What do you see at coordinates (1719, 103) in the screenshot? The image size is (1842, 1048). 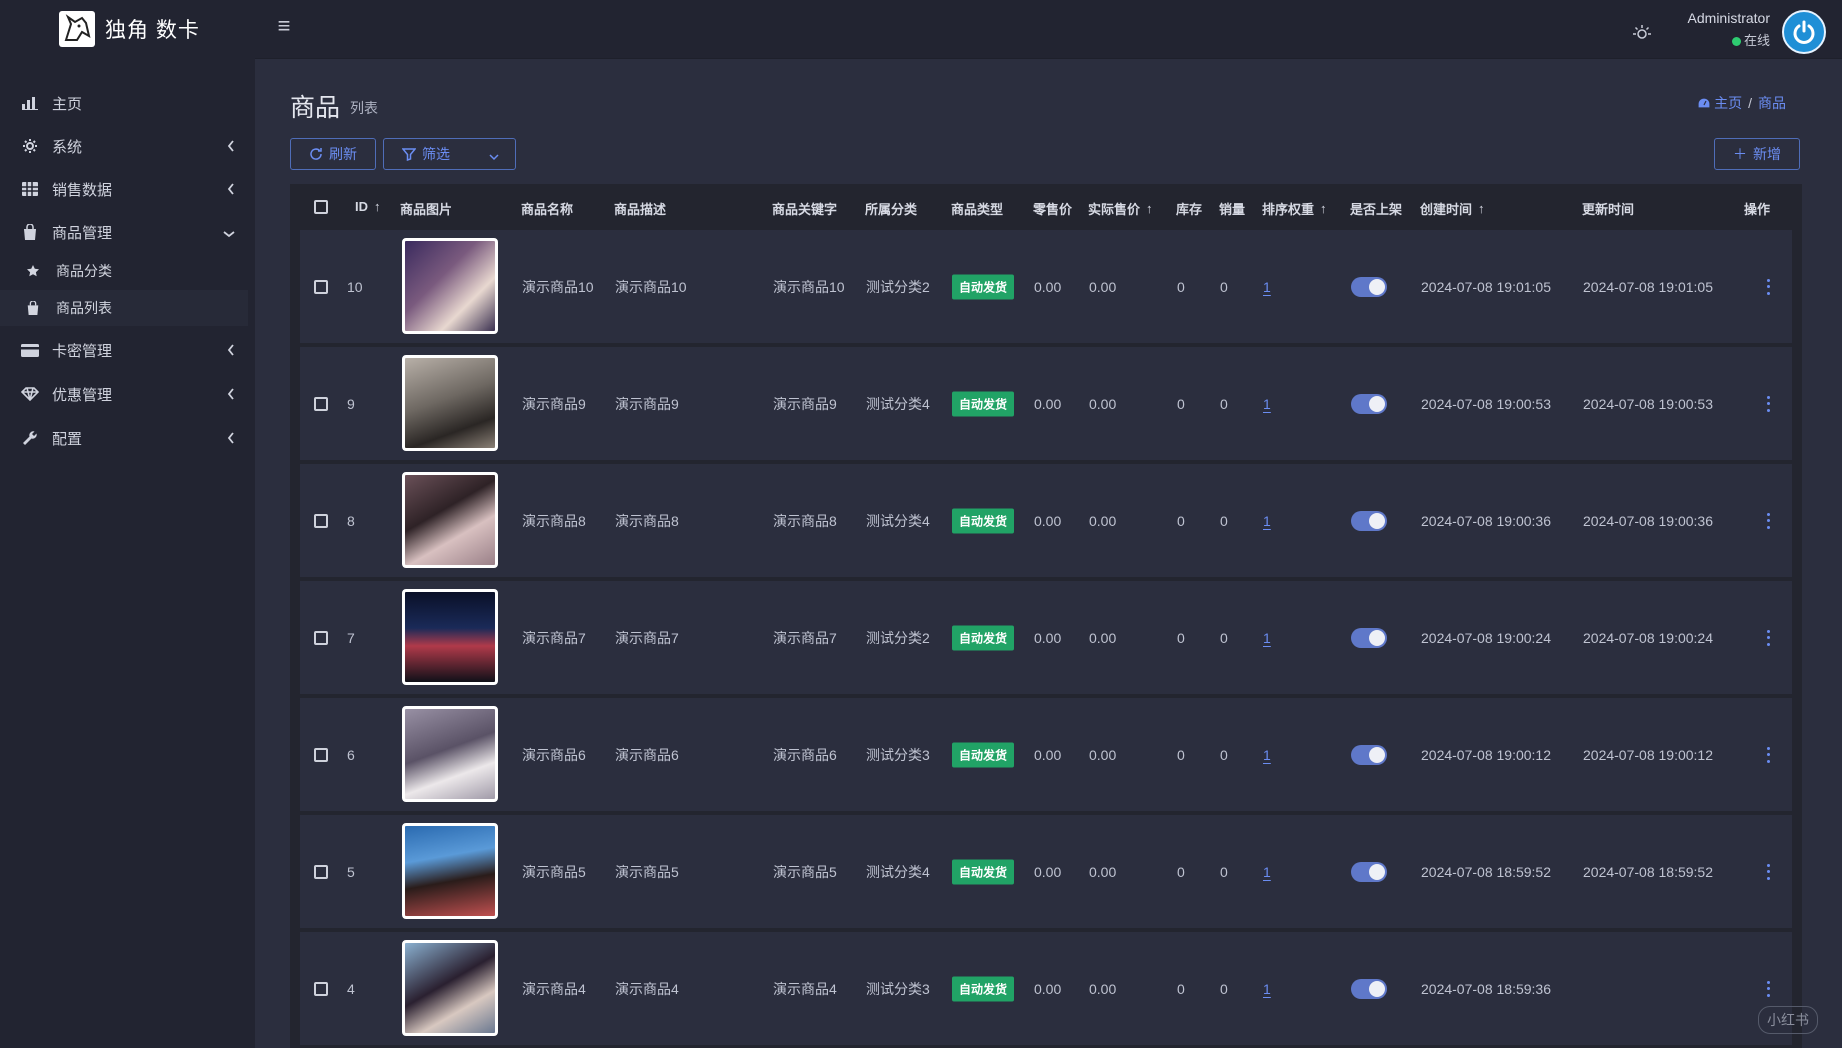 I see `breadcrumb-home: 主页` at bounding box center [1719, 103].